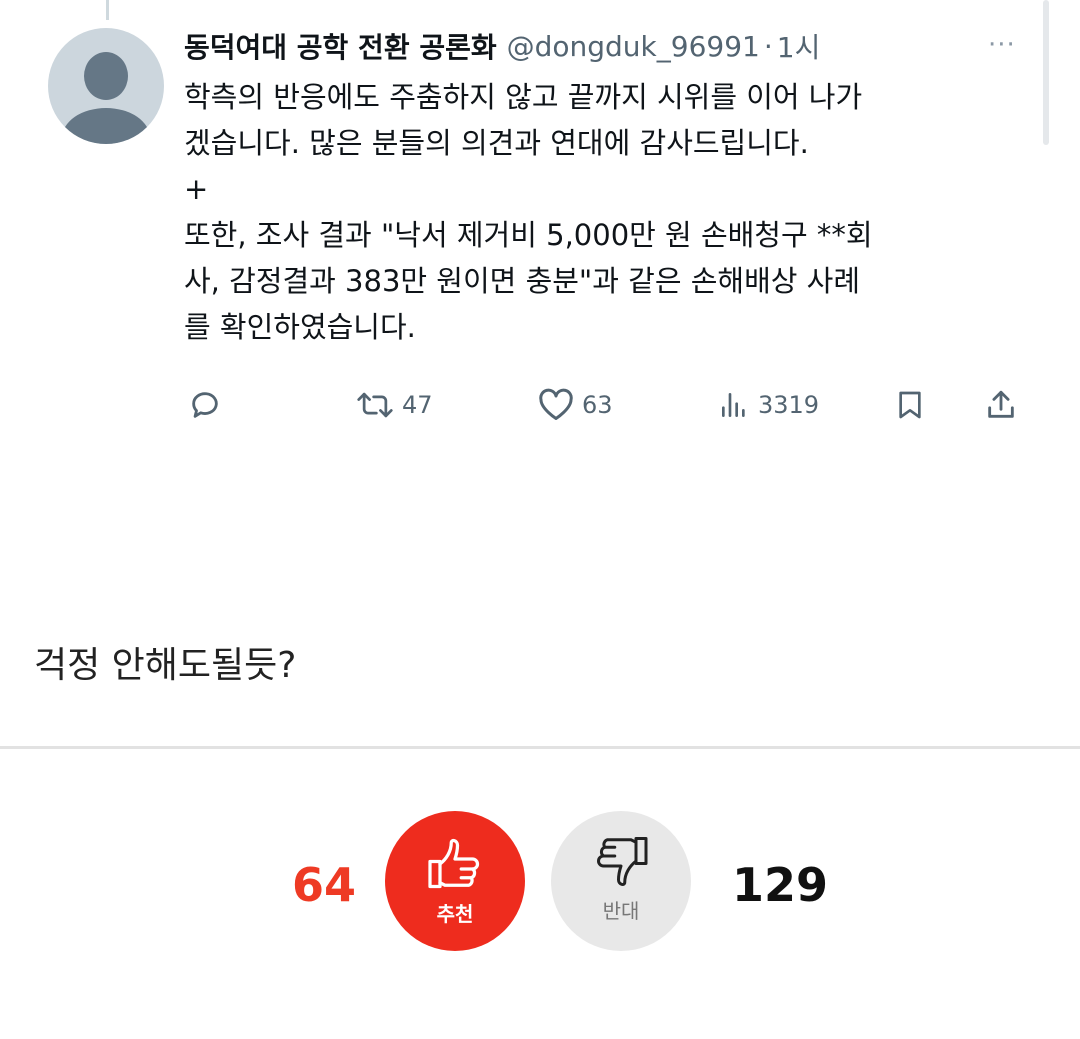  I want to click on avatar-head-shape, so click(106, 76).